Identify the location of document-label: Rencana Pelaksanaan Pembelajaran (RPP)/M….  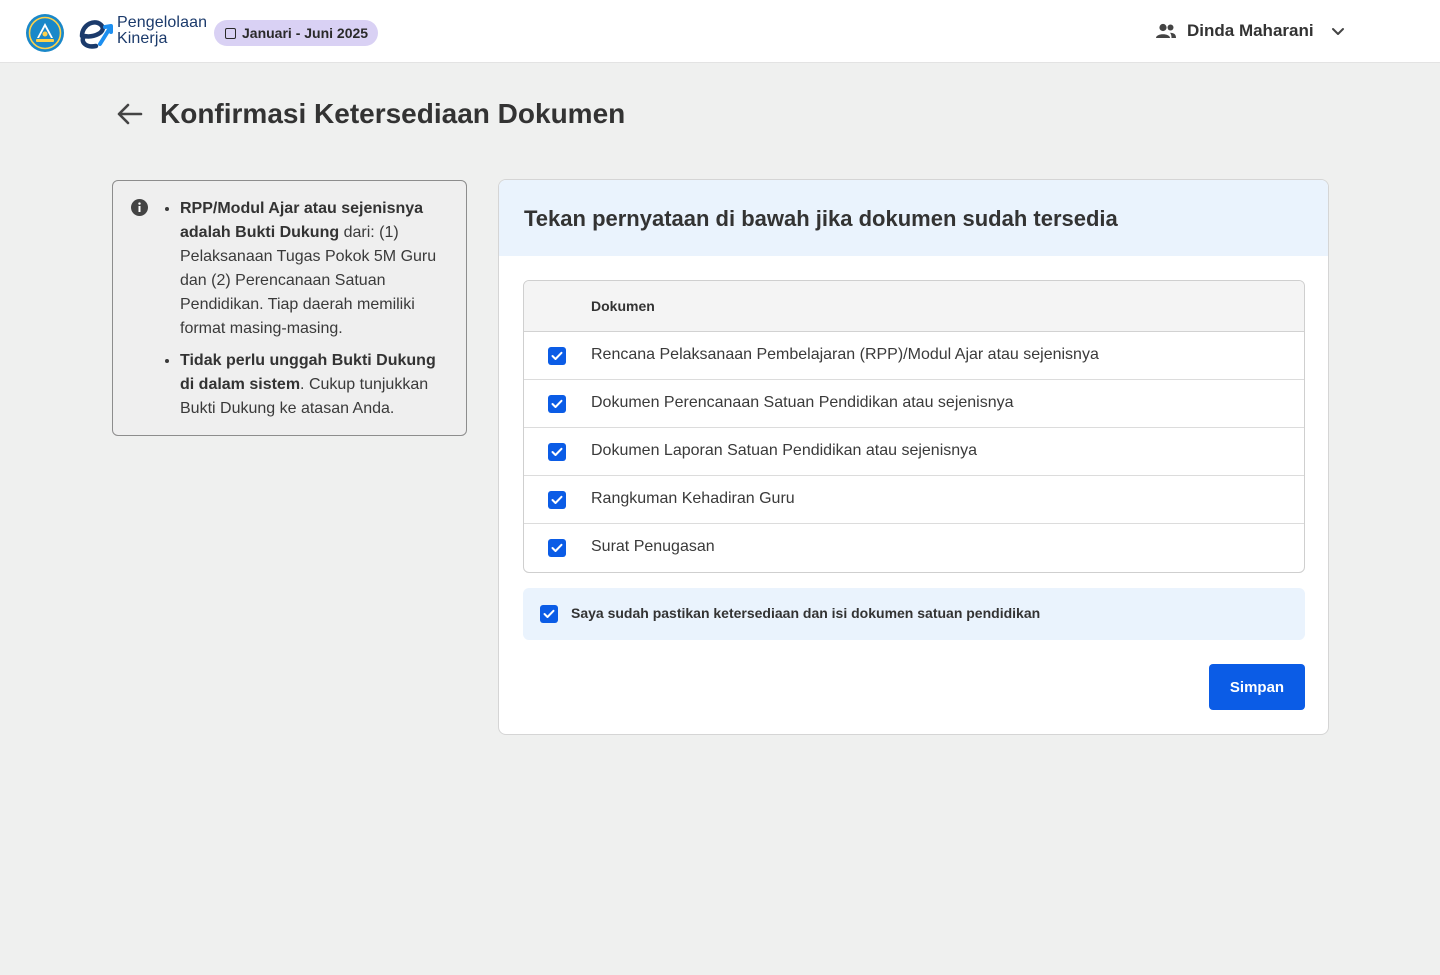
(845, 354).